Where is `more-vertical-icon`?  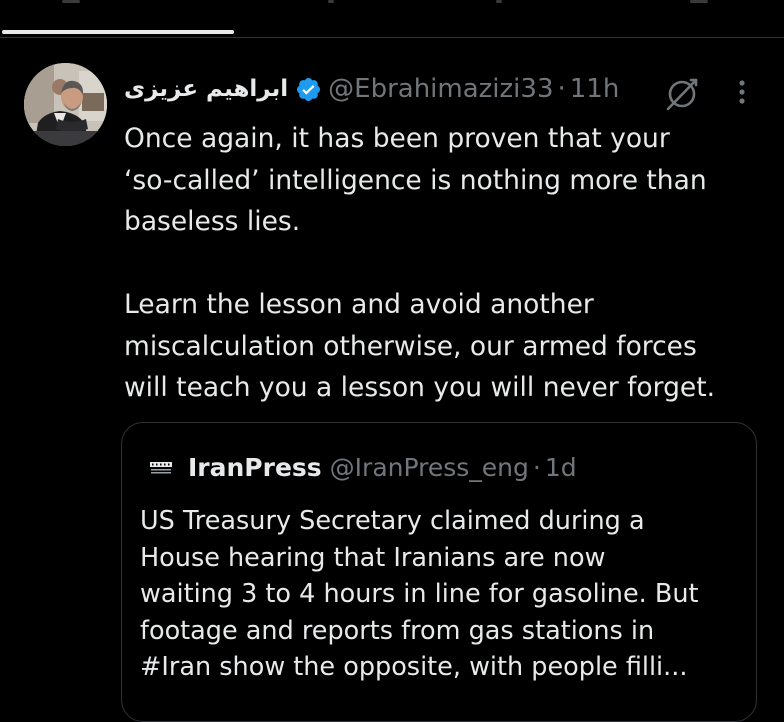
more-vertical-icon is located at coordinates (742, 92).